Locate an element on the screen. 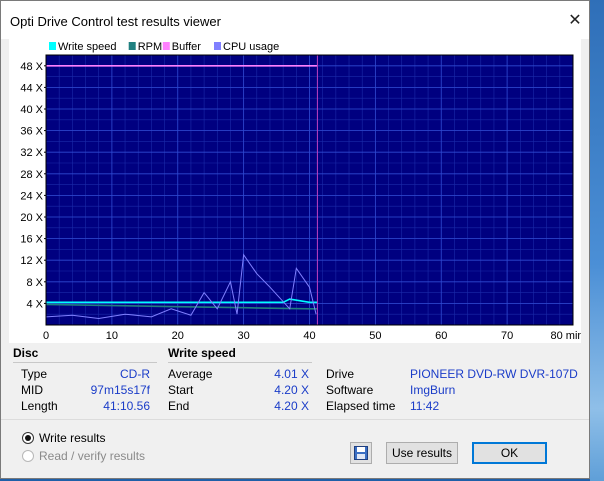 The image size is (604, 481). legend-label: CPU usage is located at coordinates (251, 47).